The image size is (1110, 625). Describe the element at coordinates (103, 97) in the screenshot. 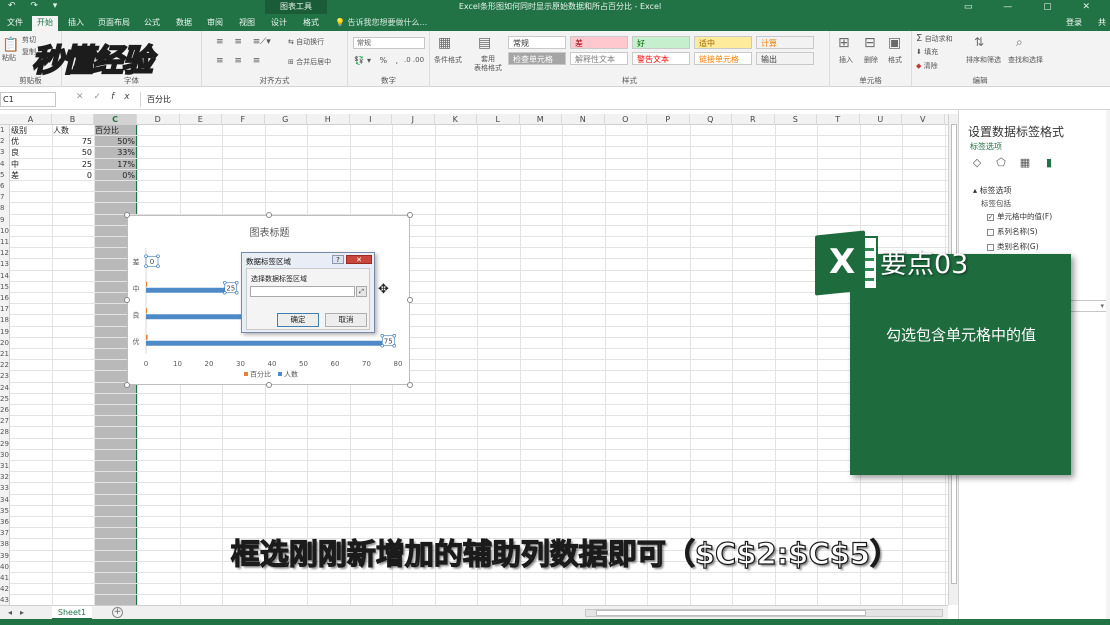

I see `confirm-edit-icon: ✓` at that location.